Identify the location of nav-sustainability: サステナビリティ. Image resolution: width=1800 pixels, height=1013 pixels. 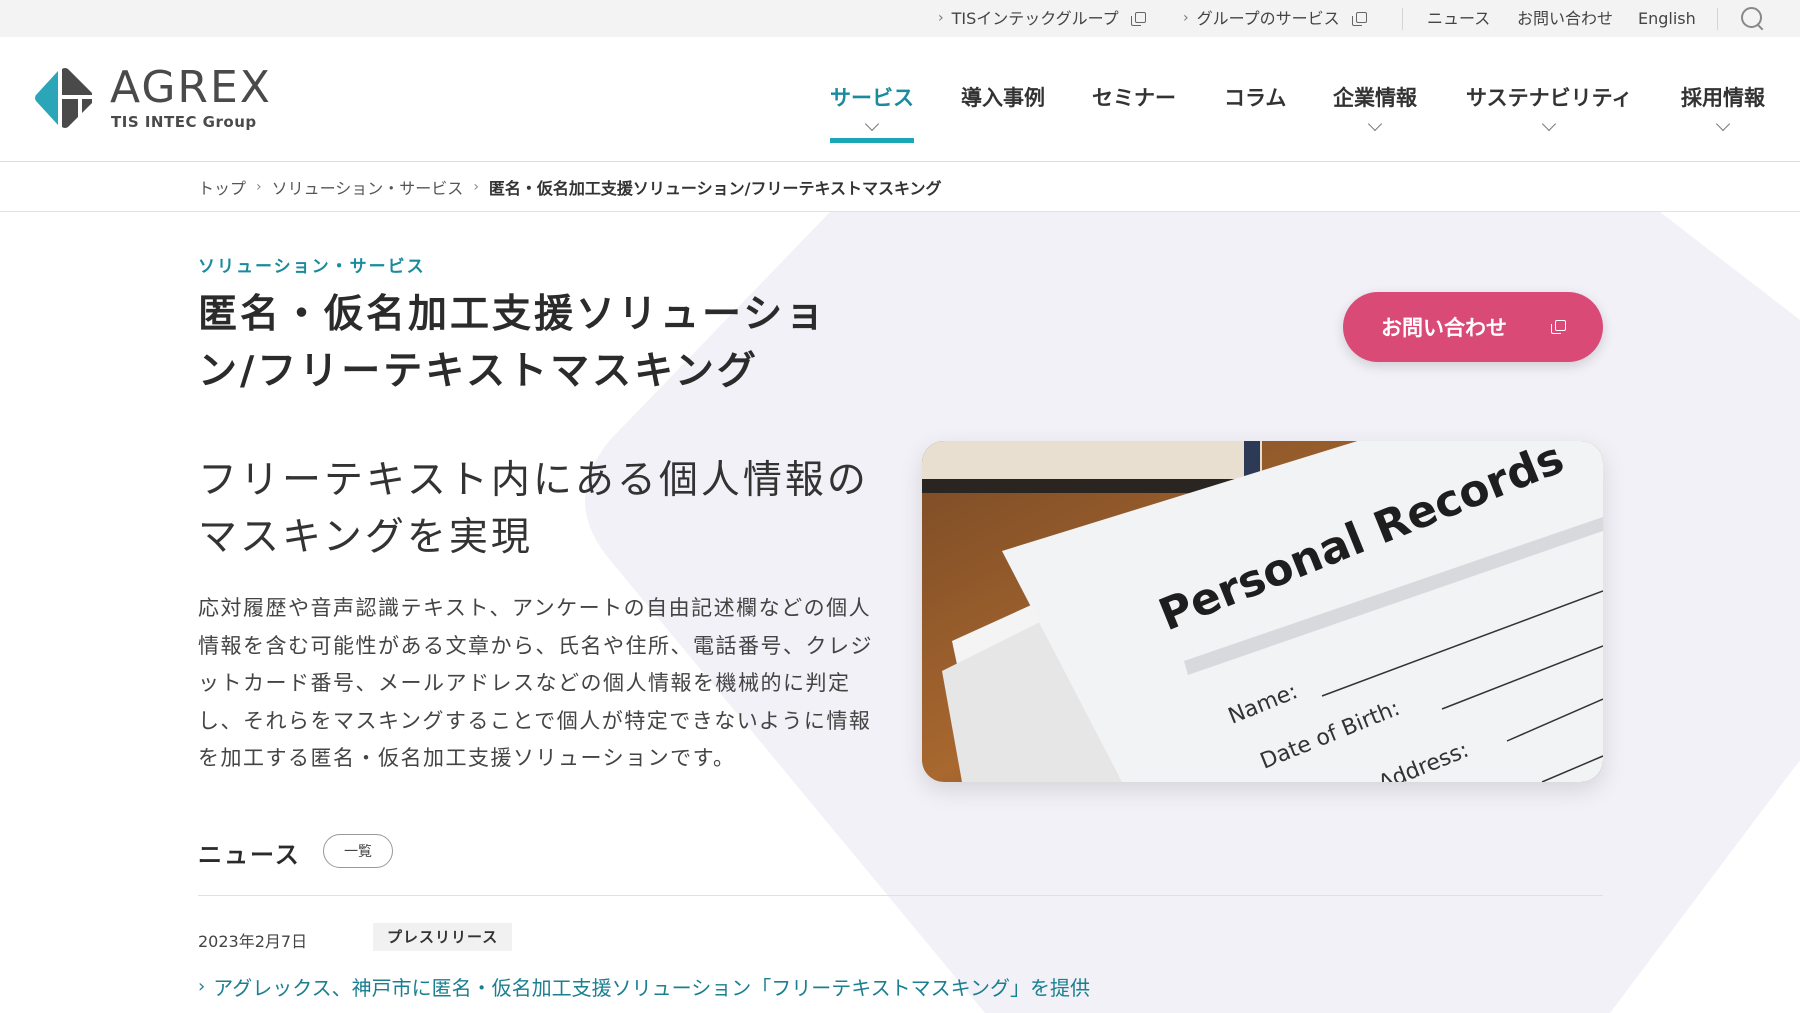
(1549, 97).